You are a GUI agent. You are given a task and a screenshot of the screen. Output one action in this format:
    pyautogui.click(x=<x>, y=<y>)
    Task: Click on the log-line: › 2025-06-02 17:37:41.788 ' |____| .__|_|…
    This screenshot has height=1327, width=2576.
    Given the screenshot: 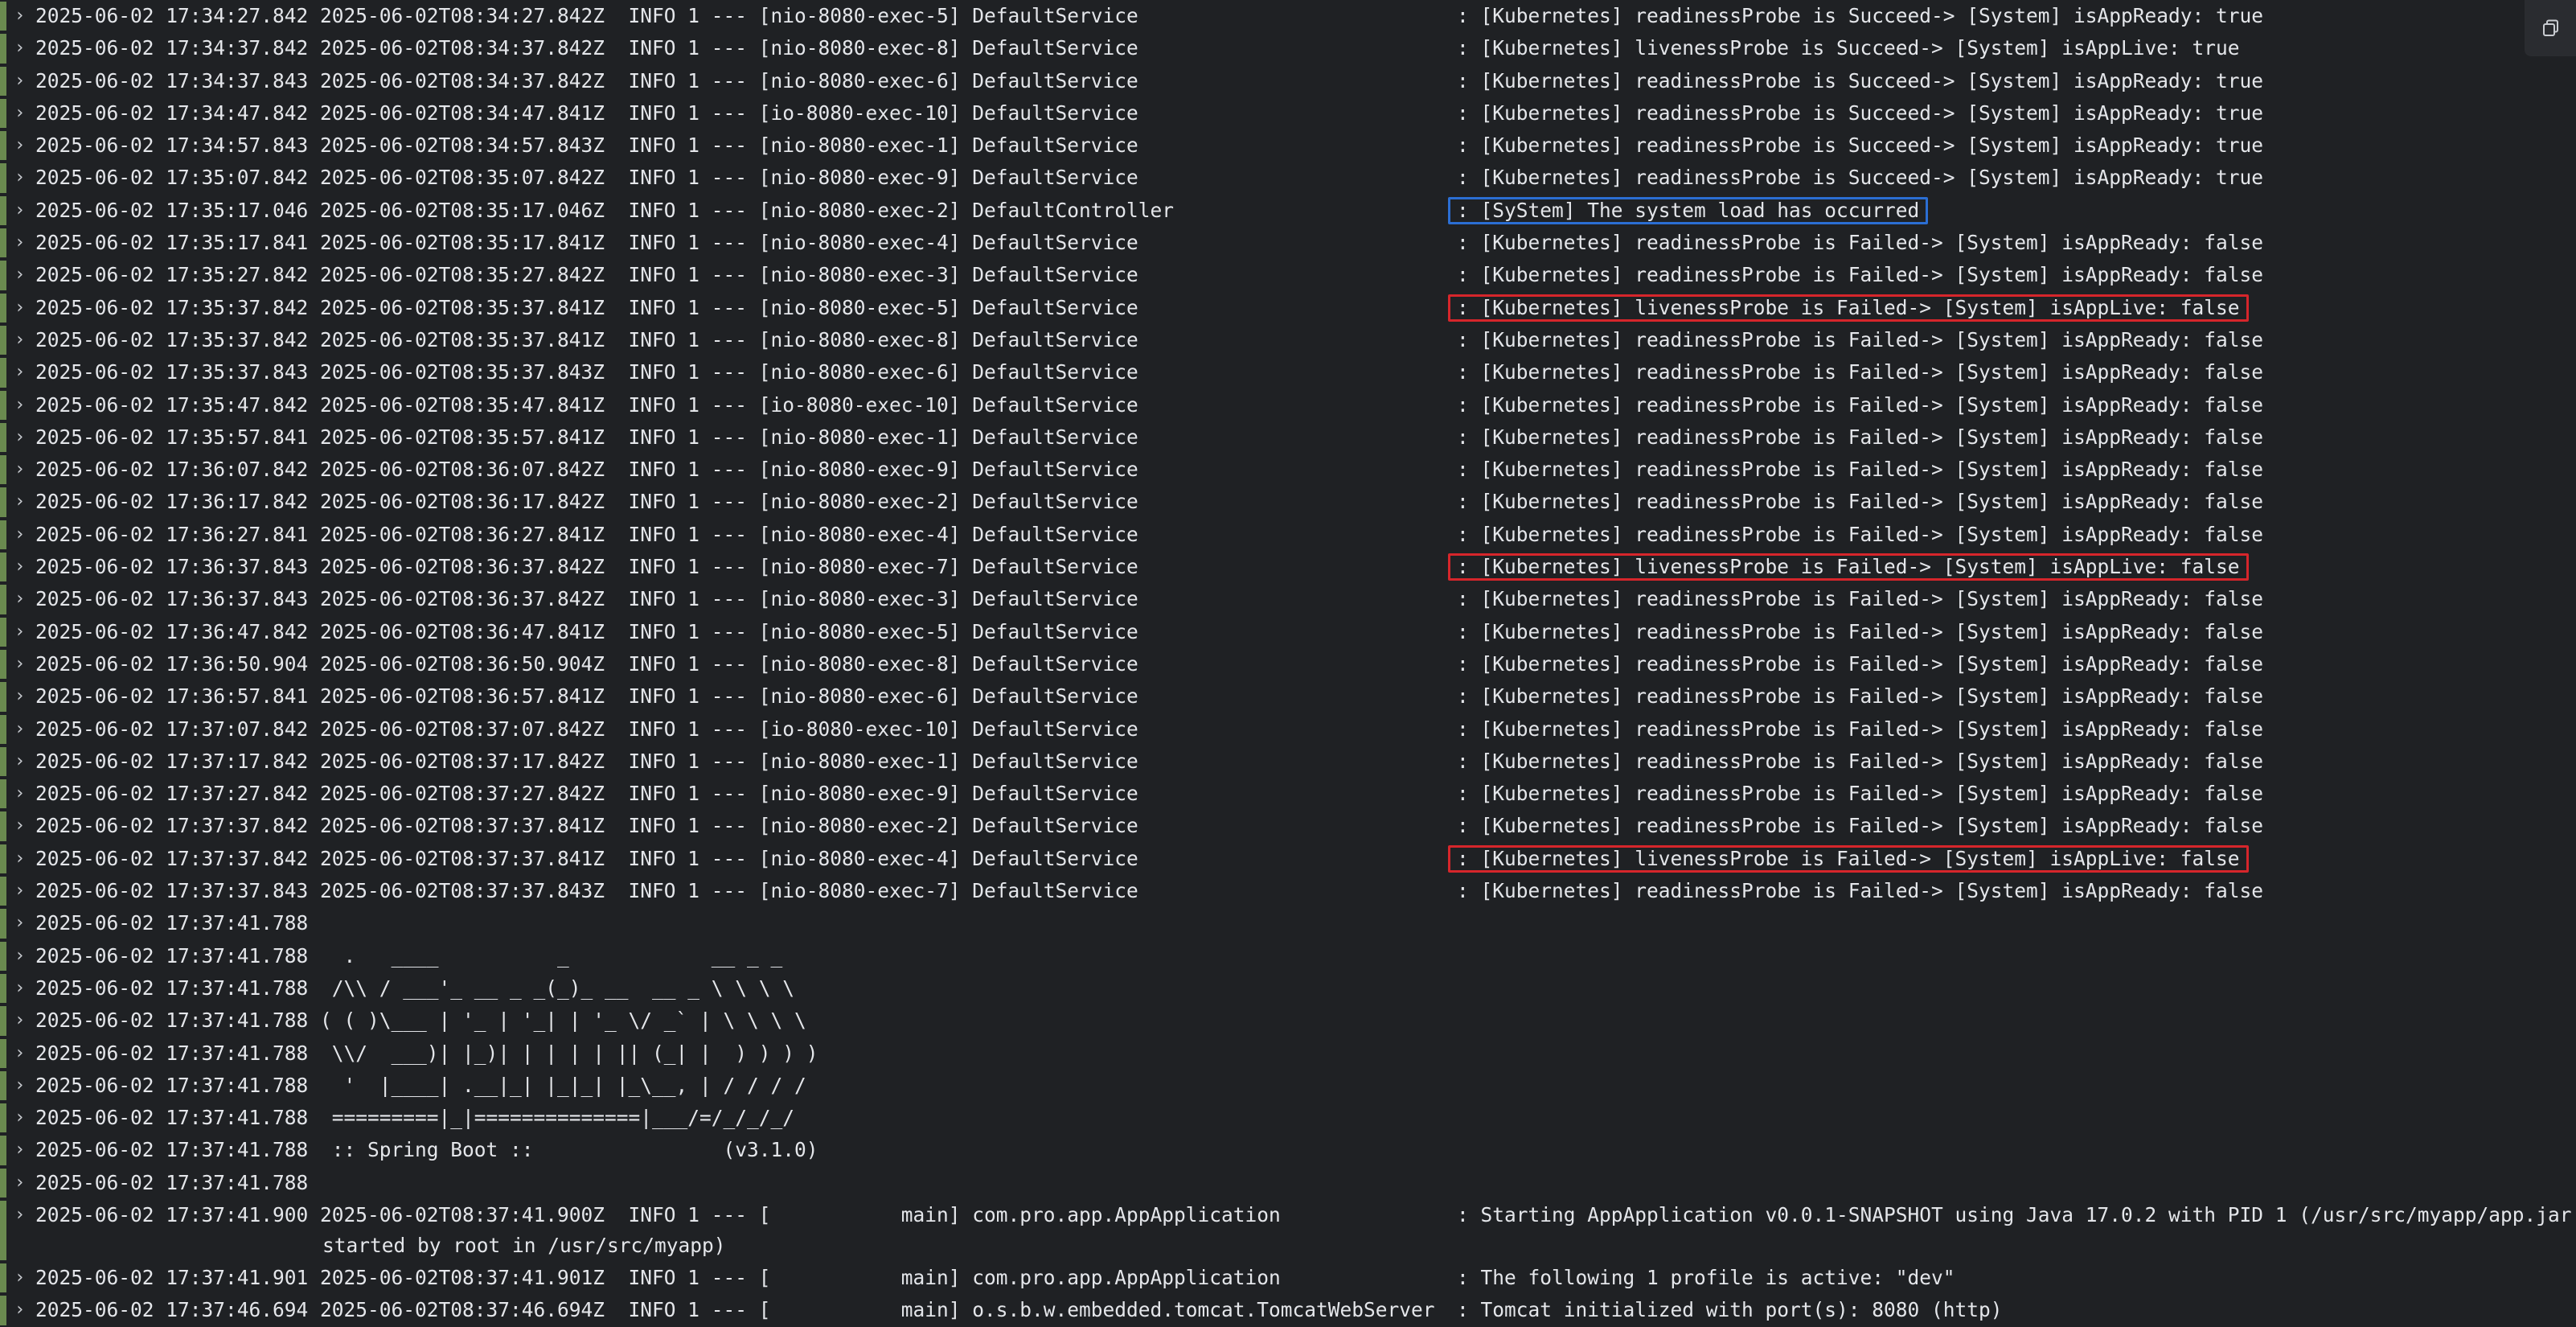 What is the action you would take?
    pyautogui.click(x=1288, y=1086)
    